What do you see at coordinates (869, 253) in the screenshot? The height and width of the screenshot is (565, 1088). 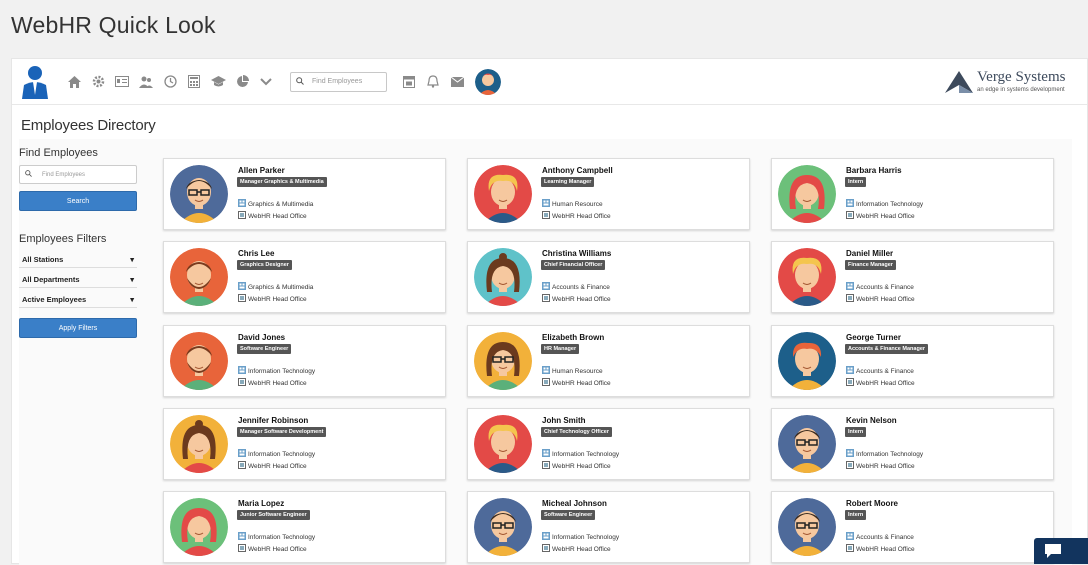 I see `employee-name: Daniel Miller` at bounding box center [869, 253].